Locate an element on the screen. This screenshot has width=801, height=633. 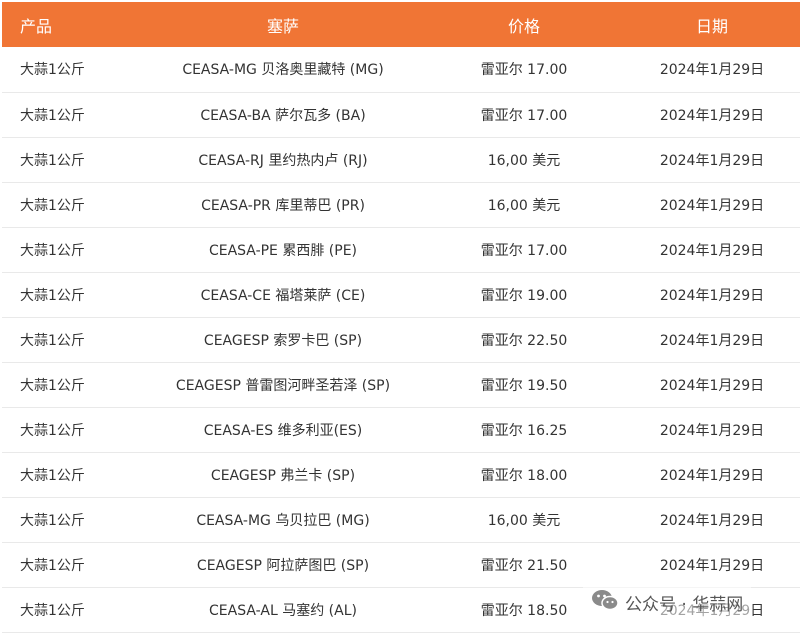
table-header: 产品 塞萨 价格 日期 is located at coordinates (401, 24).